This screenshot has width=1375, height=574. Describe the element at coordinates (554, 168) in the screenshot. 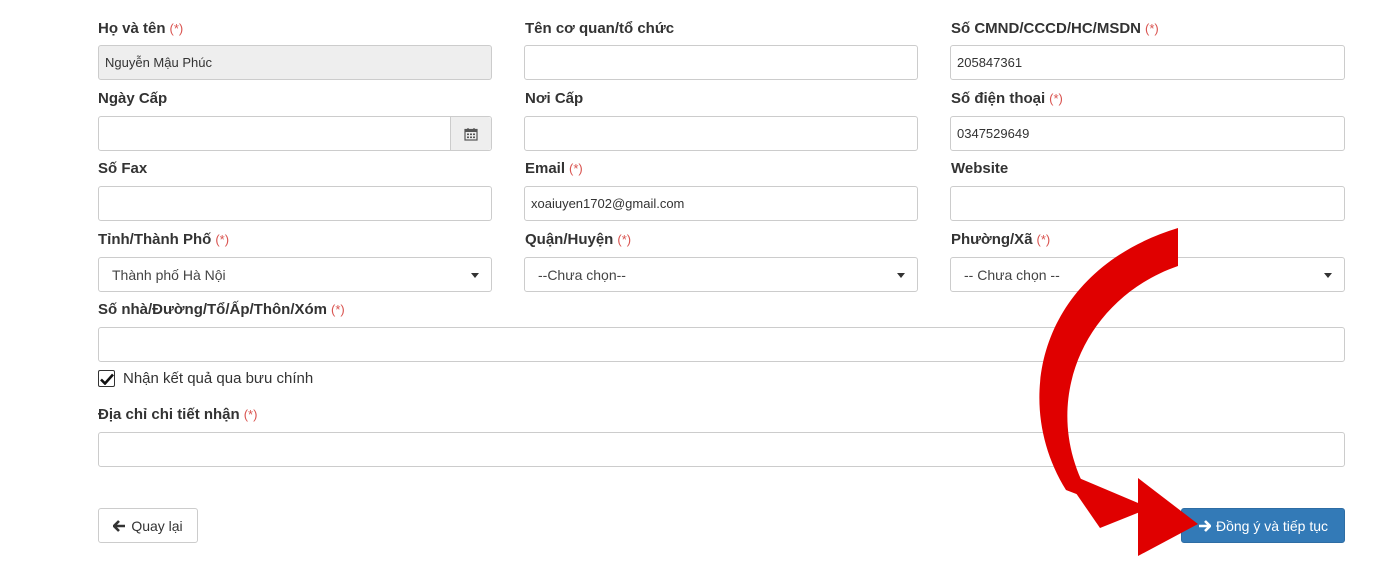

I see `email-label: Email (*)` at that location.